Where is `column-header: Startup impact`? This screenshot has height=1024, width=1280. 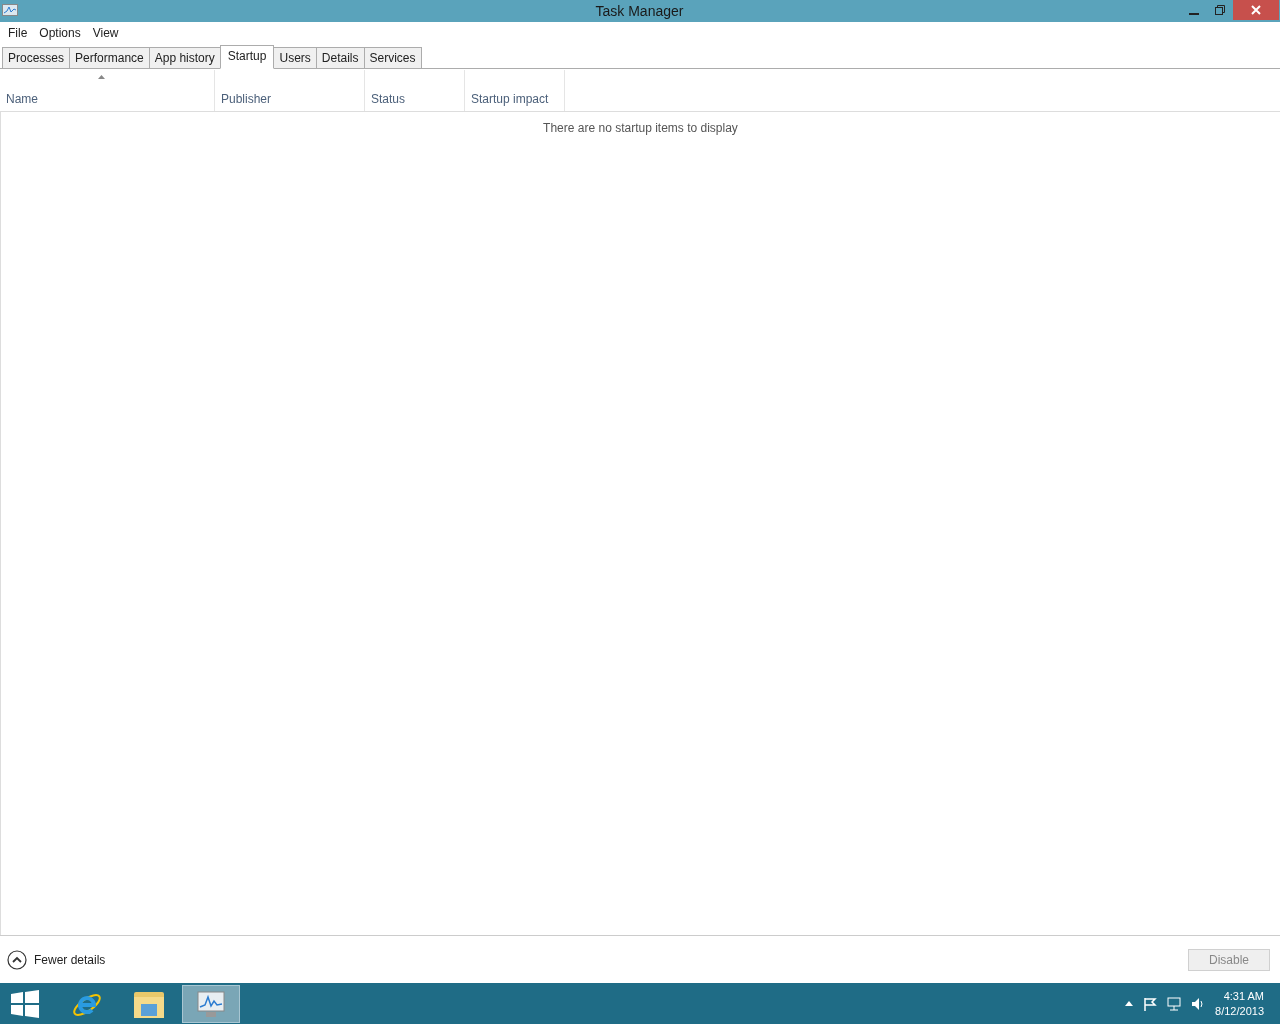 column-header: Startup impact is located at coordinates (515, 90).